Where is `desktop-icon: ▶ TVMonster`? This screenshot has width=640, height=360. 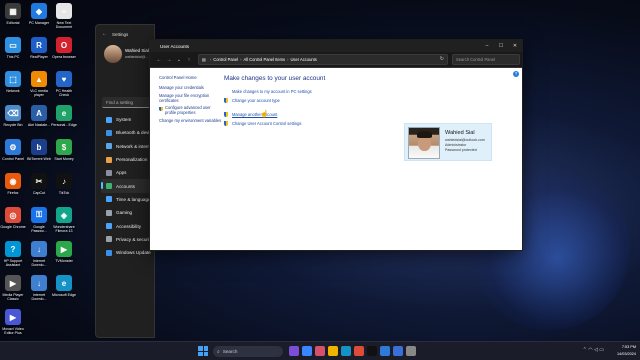
desktop-icon: ▶ TVMonster is located at coordinates (64, 252).